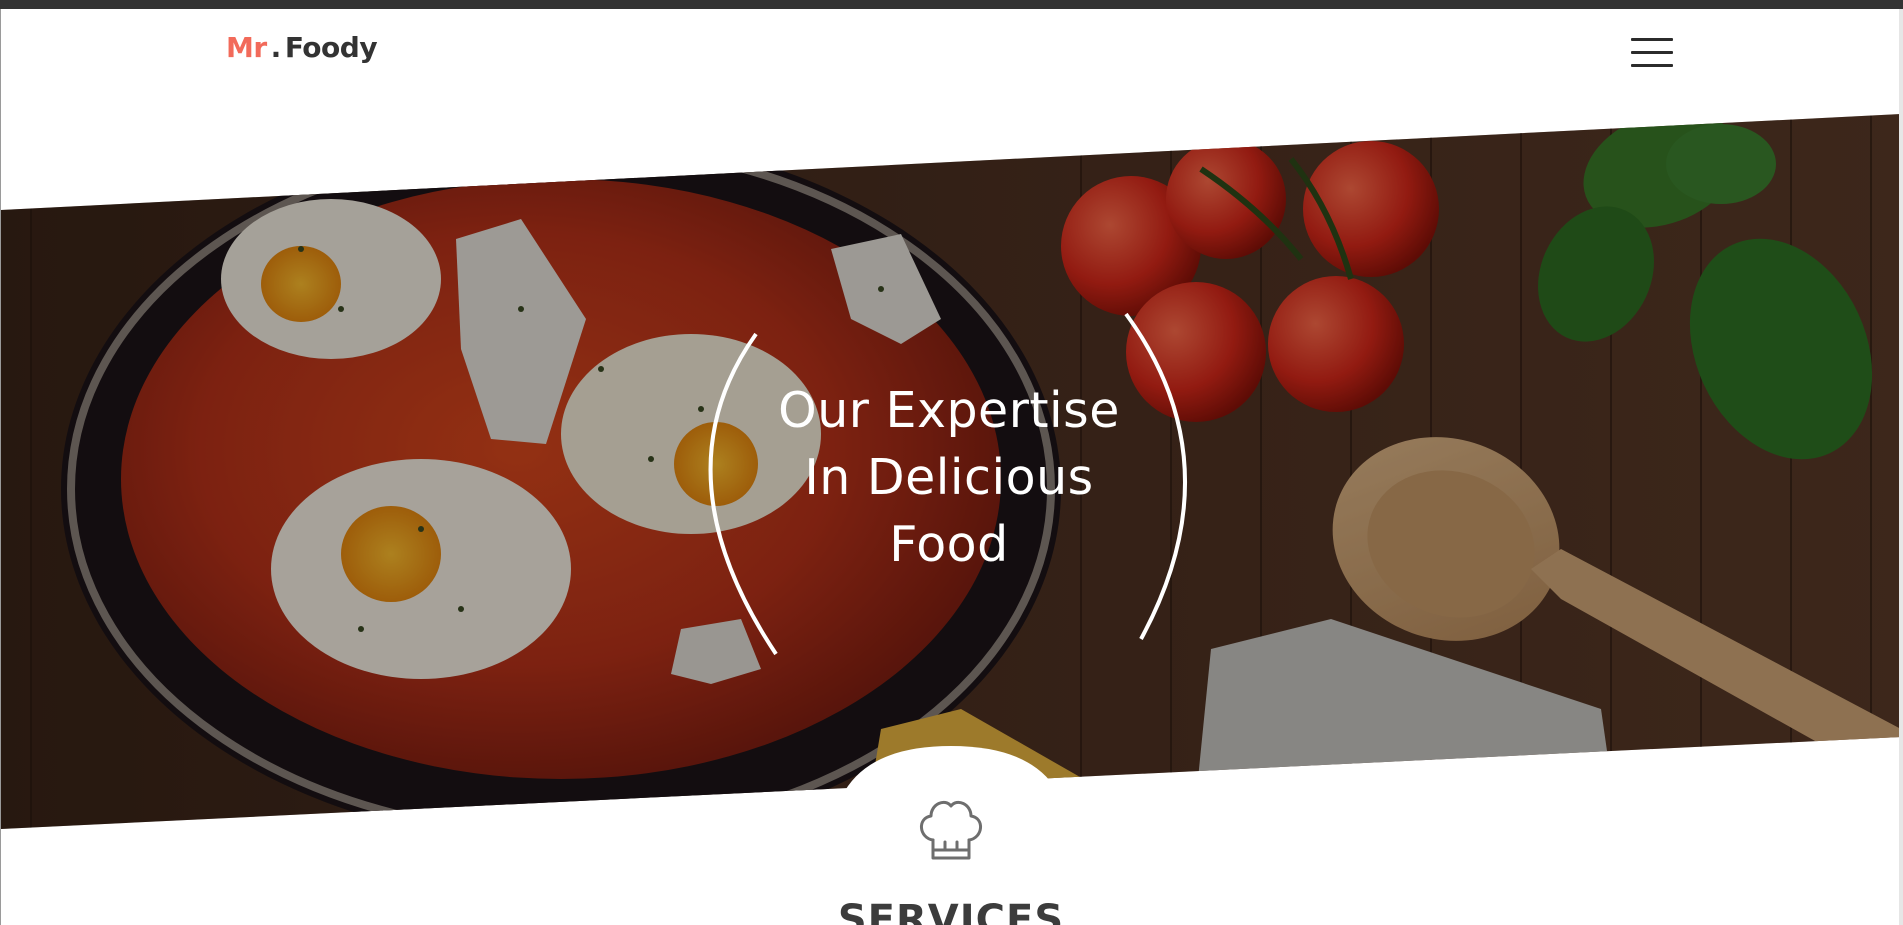 This screenshot has height=925, width=1903. I want to click on site-header: Mr. Foody, so click(952, 56).